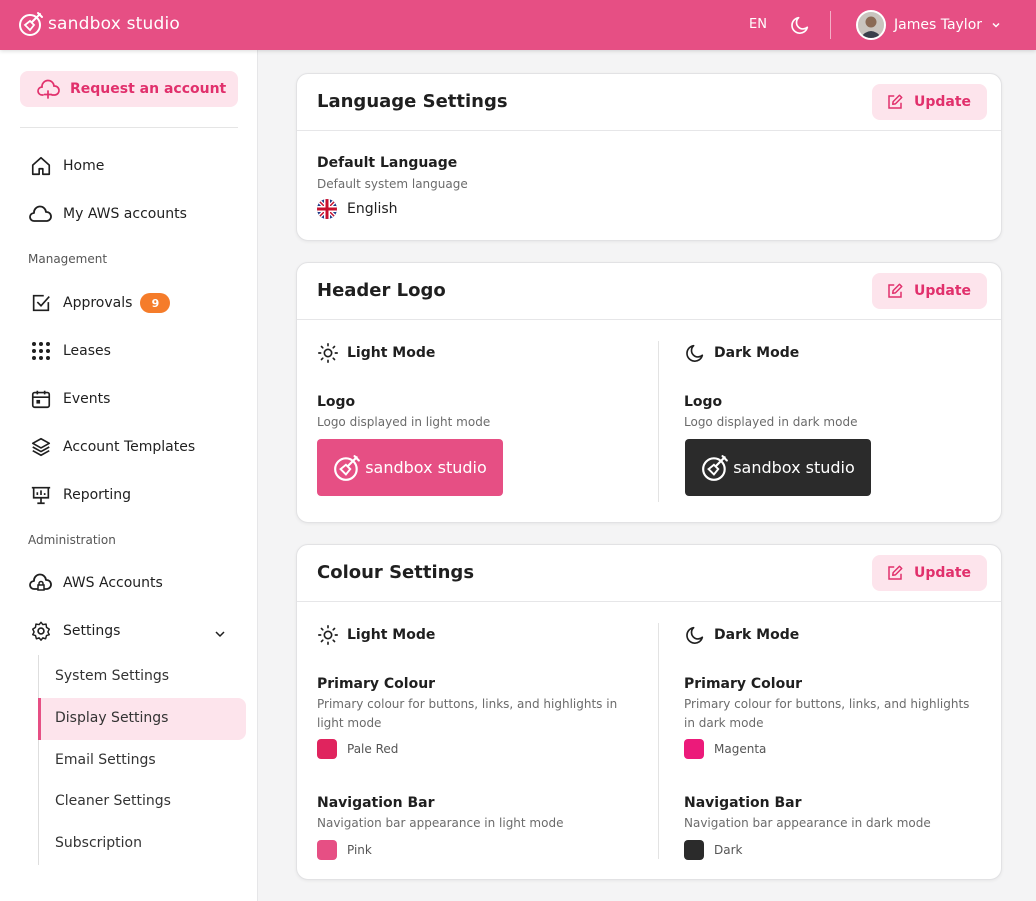 The width and height of the screenshot is (1036, 901). I want to click on sidebar-item-label: Account Templates, so click(129, 447).